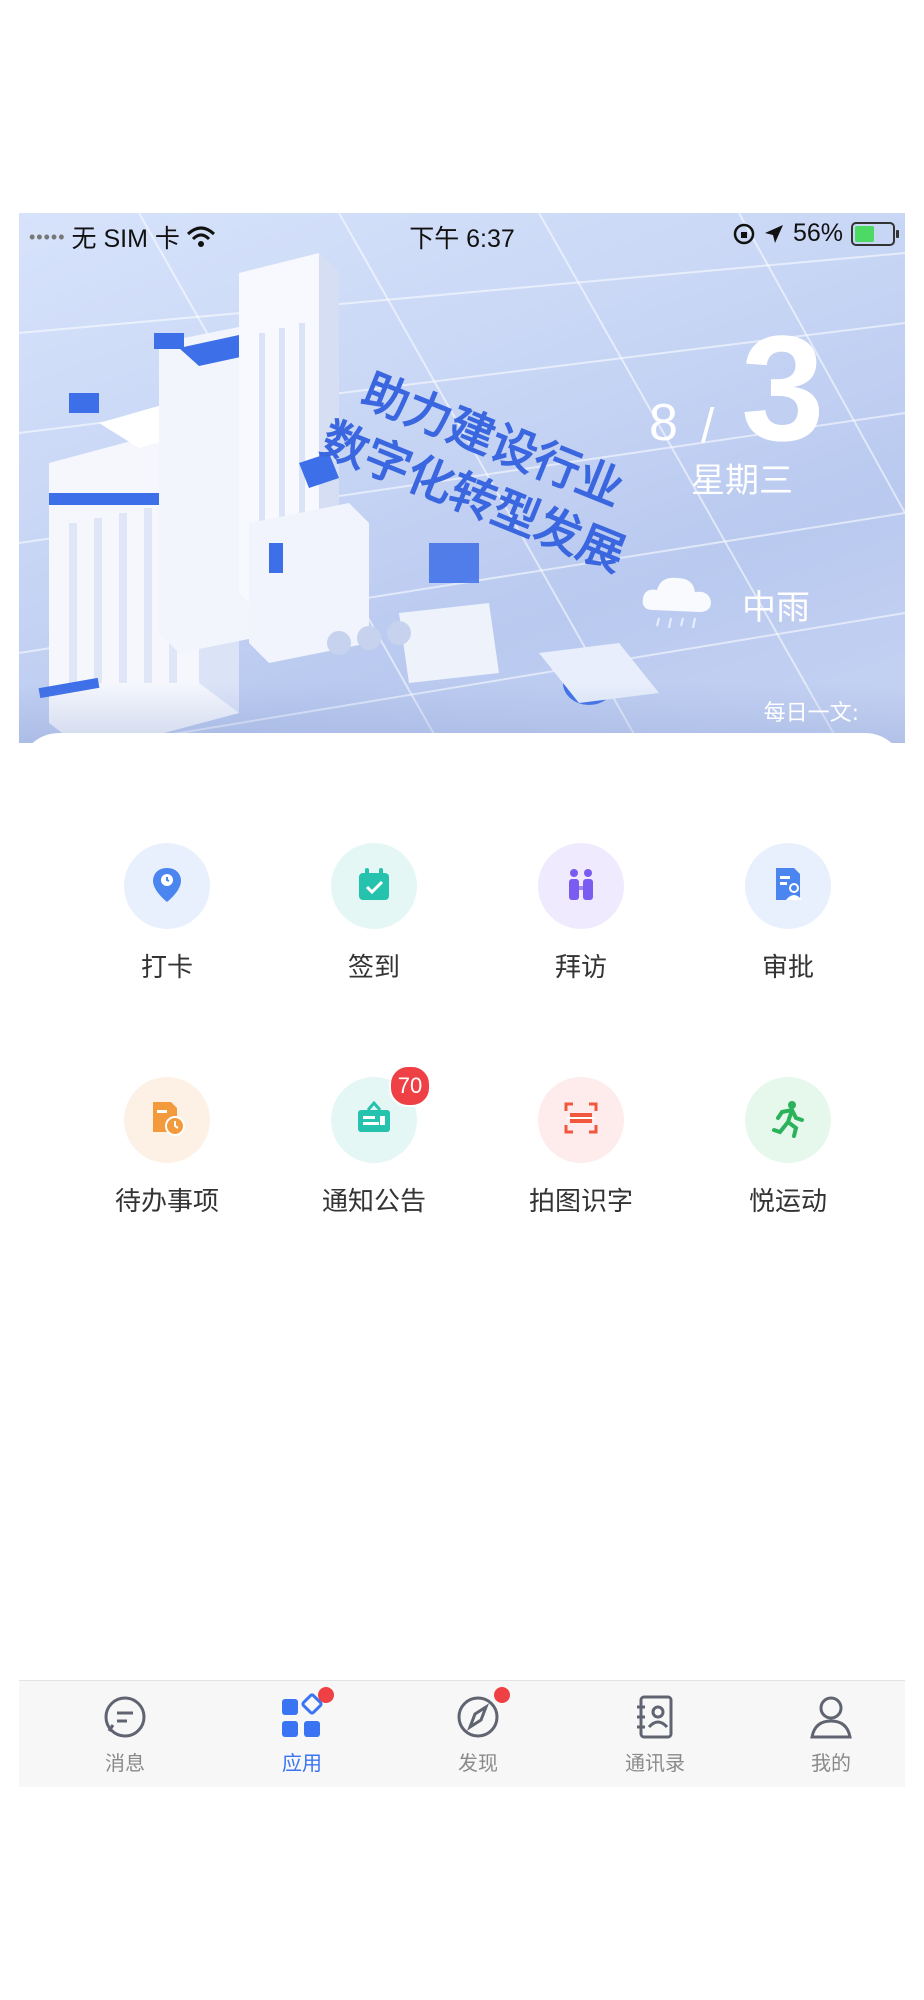 Image resolution: width=924 pixels, height=2000 pixels. Describe the element at coordinates (663, 423) in the screenshot. I see `date-month: 8` at that location.